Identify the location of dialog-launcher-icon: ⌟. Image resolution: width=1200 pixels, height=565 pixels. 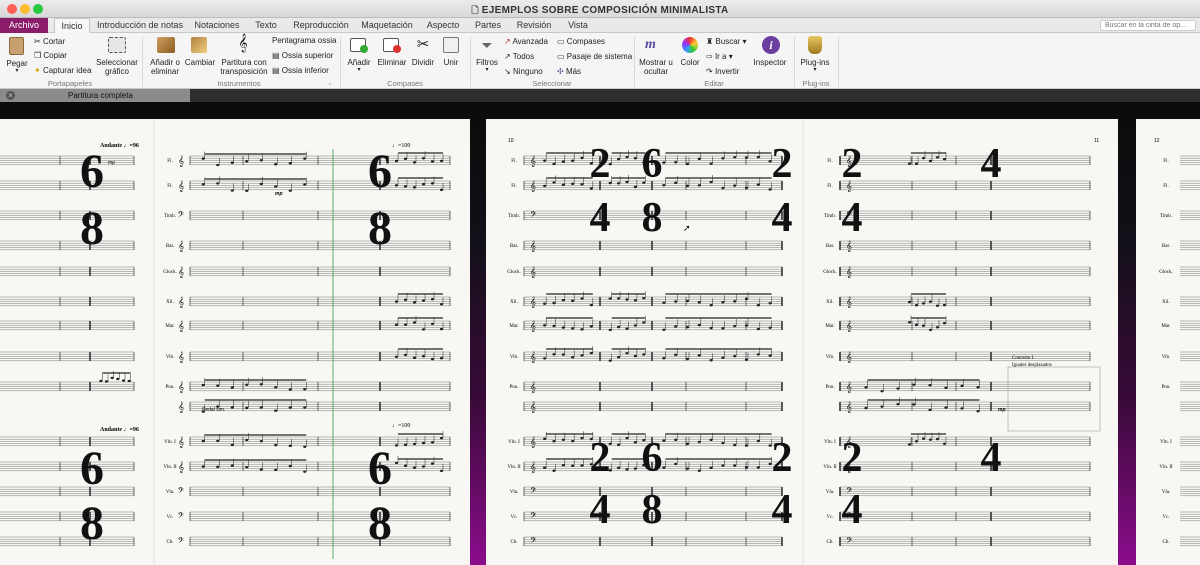
(329, 83).